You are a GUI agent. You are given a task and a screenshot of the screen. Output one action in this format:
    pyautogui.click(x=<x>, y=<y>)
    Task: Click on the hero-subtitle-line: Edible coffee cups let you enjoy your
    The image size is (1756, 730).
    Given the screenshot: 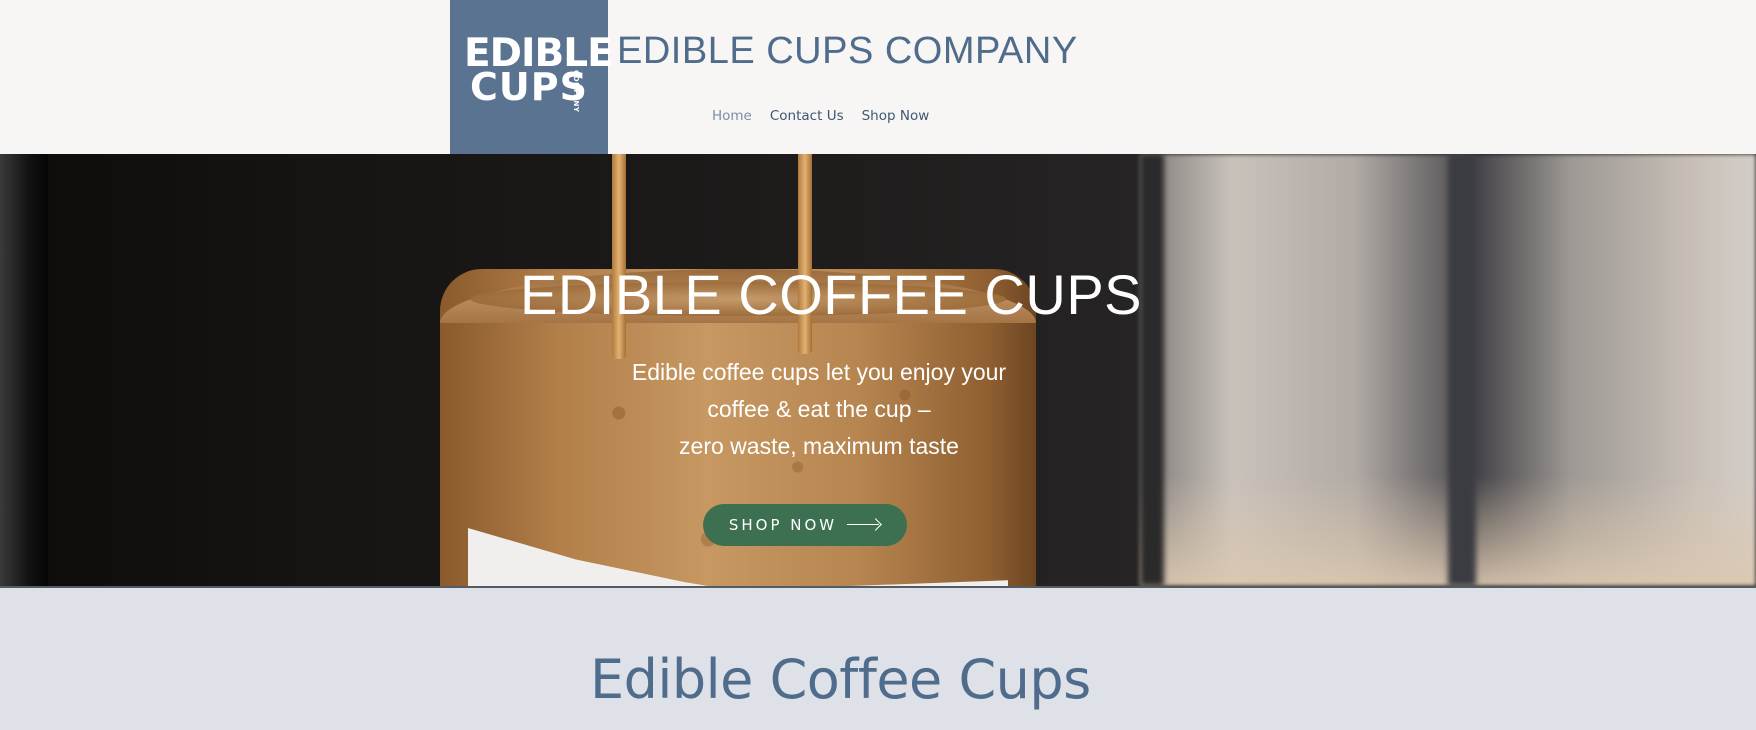 What is the action you would take?
    pyautogui.click(x=819, y=372)
    